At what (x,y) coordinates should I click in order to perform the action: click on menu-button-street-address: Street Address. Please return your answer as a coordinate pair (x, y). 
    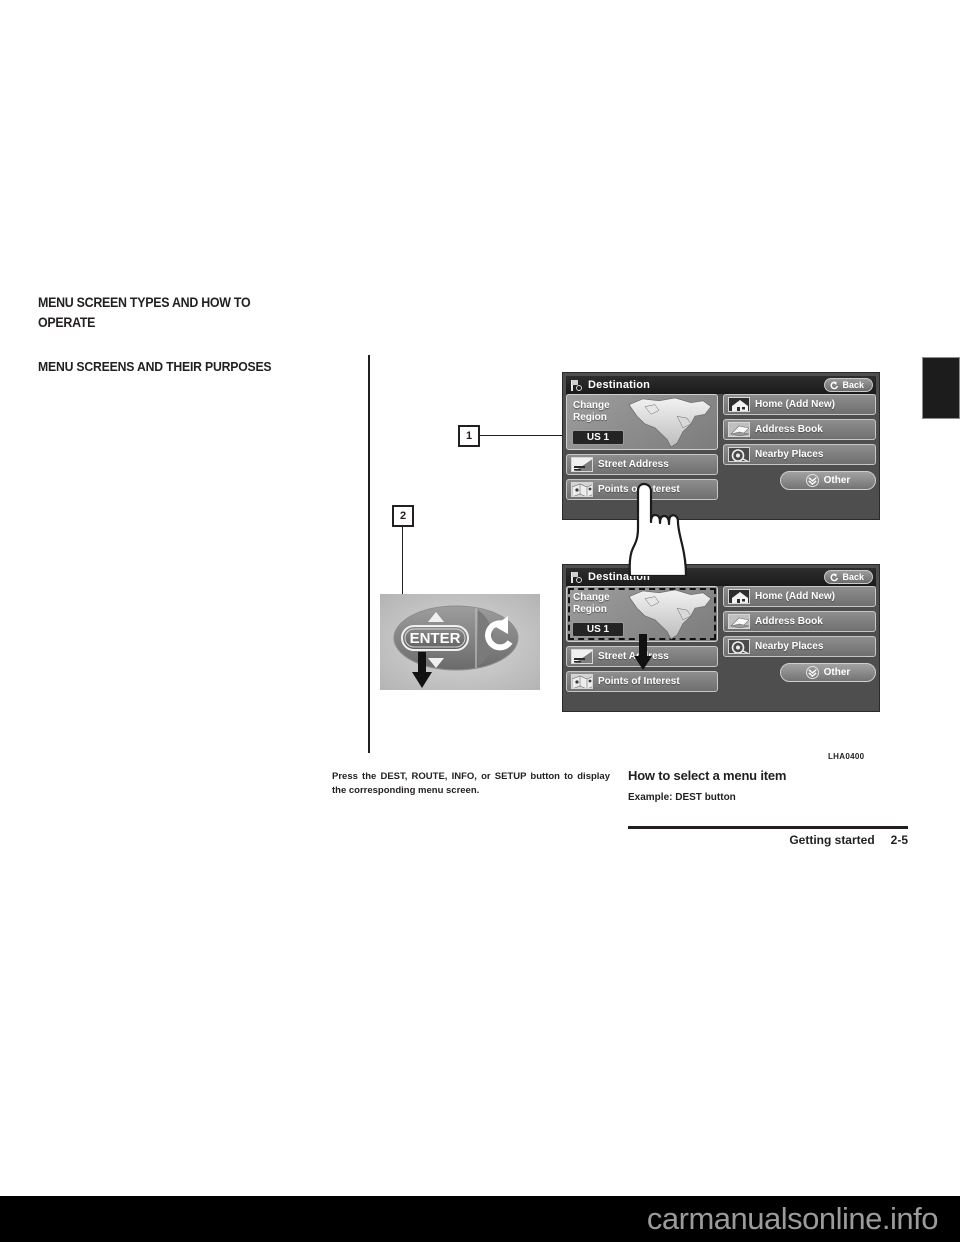
    Looking at the image, I should click on (642, 464).